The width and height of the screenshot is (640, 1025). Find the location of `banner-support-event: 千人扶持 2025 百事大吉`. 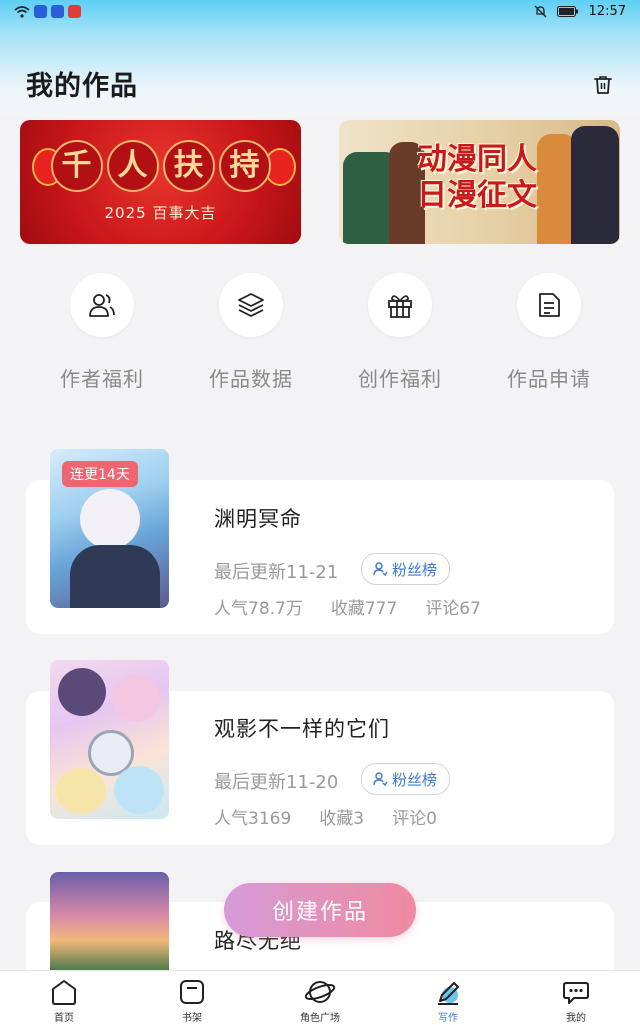

banner-support-event: 千人扶持 2025 百事大吉 is located at coordinates (160, 182).